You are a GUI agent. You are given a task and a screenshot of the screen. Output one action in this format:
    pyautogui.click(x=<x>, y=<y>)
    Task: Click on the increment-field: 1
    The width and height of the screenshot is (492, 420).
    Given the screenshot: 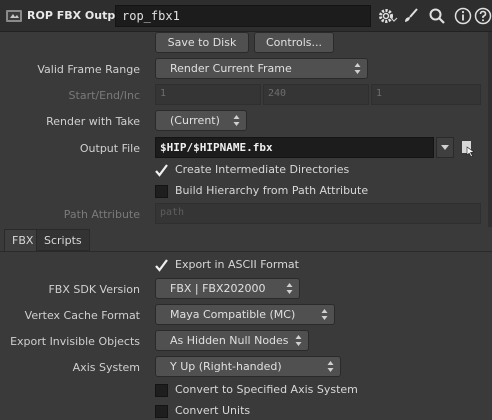 What is the action you would take?
    pyautogui.click(x=426, y=94)
    